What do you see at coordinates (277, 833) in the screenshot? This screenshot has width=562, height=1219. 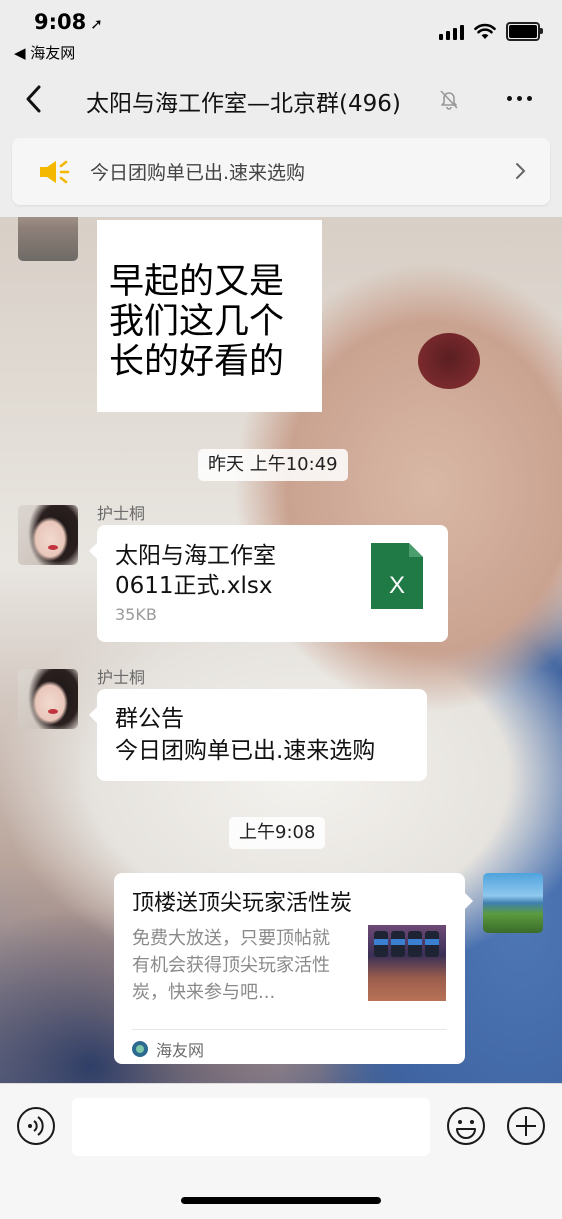 I see `timestamp-divider: 上午9:08` at bounding box center [277, 833].